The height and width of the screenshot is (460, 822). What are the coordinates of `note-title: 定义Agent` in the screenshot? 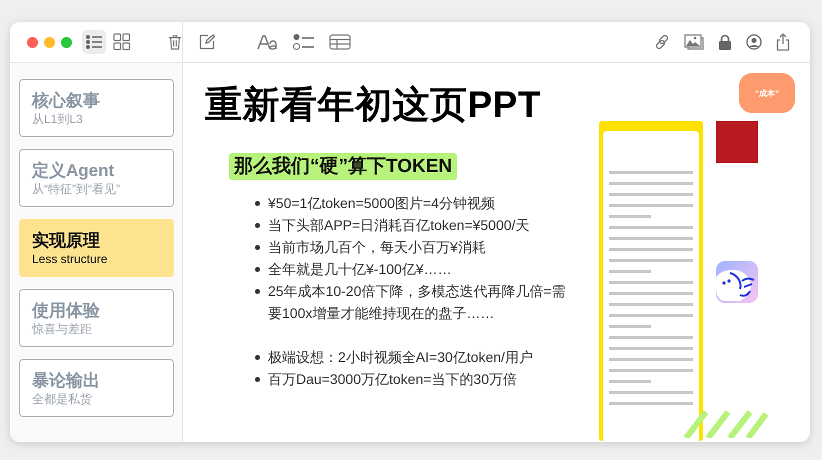 It's located at (74, 171).